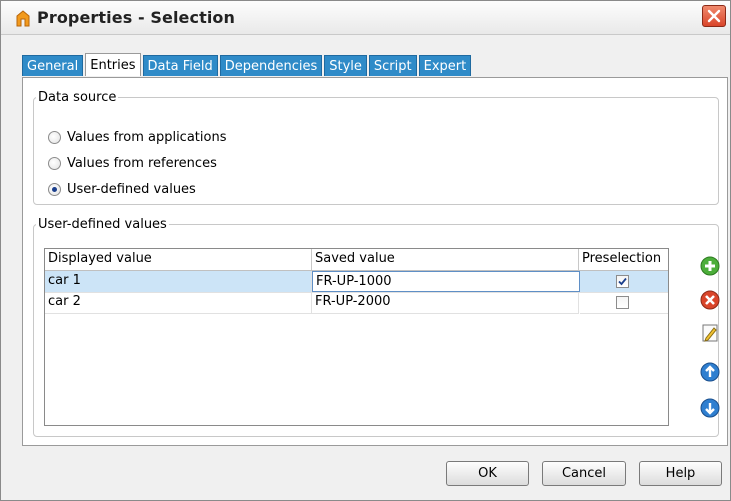  Describe the element at coordinates (623, 259) in the screenshot. I see `column-header-preselection: Preselection` at that location.